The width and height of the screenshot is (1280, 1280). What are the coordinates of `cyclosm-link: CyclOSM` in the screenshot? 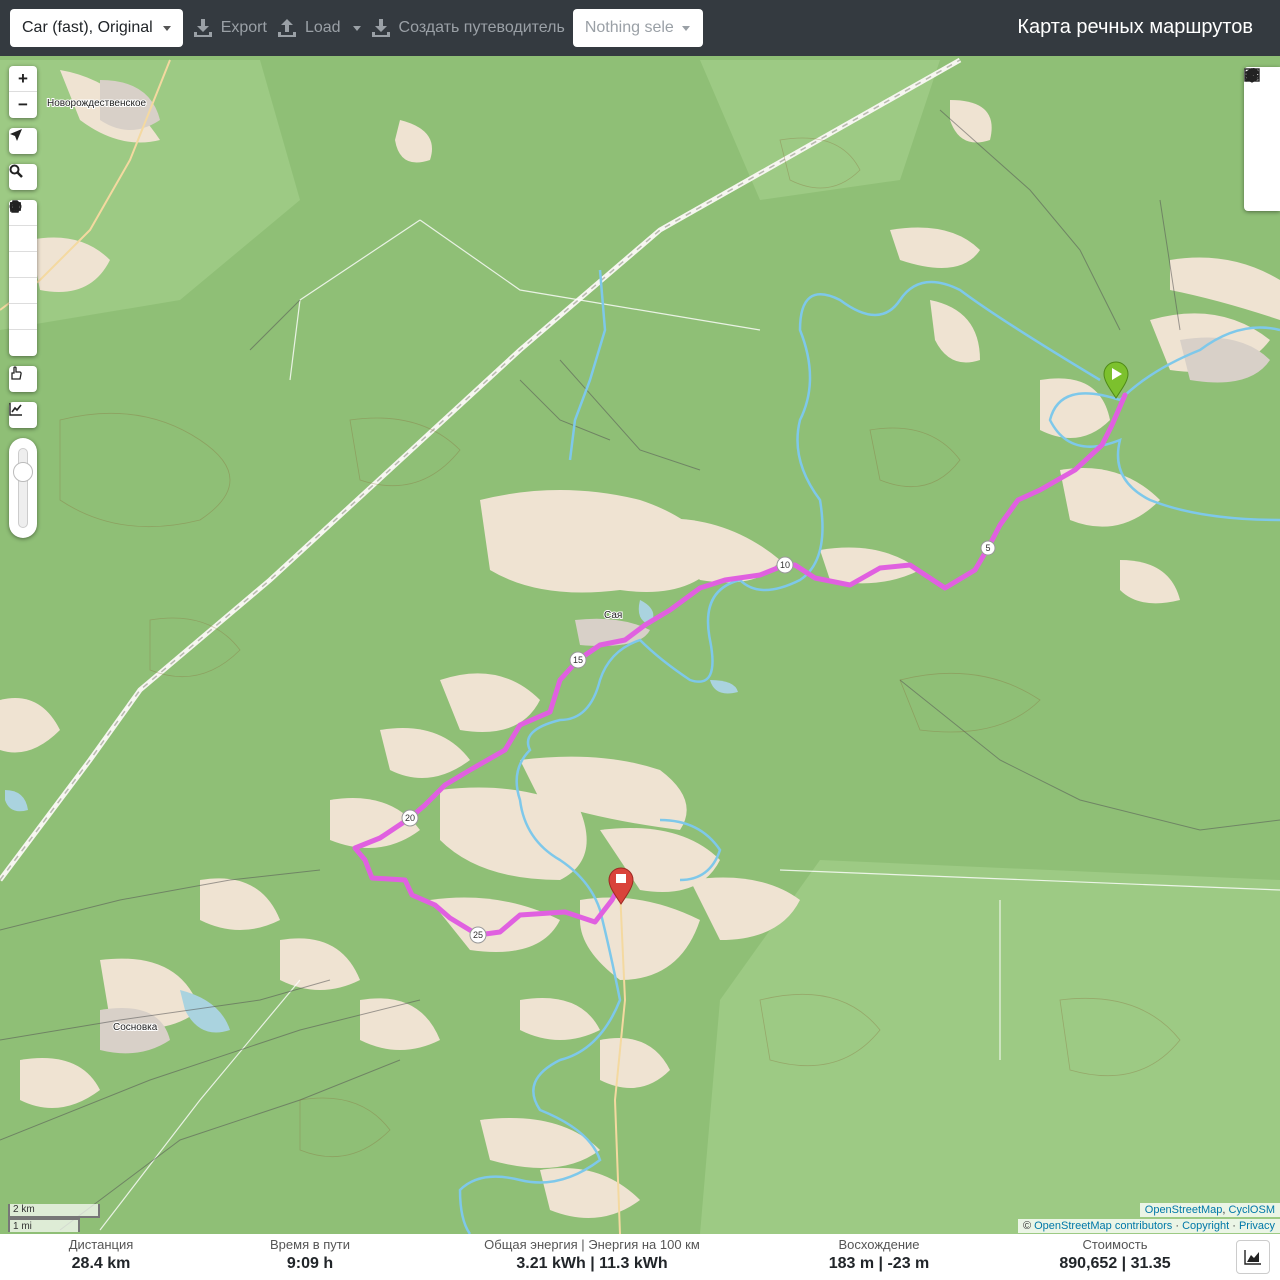 It's located at (1252, 1210).